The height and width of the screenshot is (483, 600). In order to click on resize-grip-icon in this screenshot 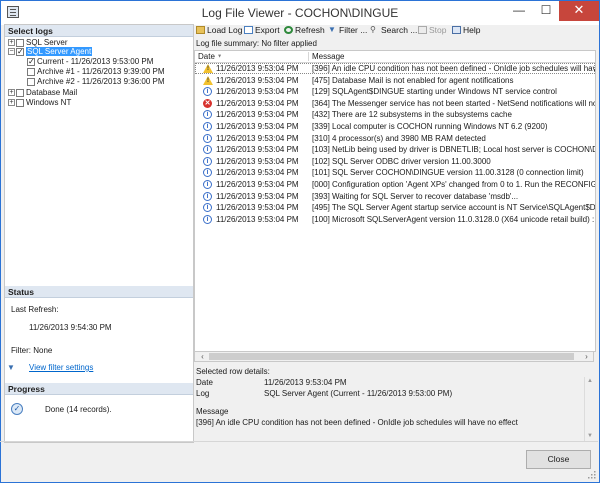, I will do `click(592, 475)`.